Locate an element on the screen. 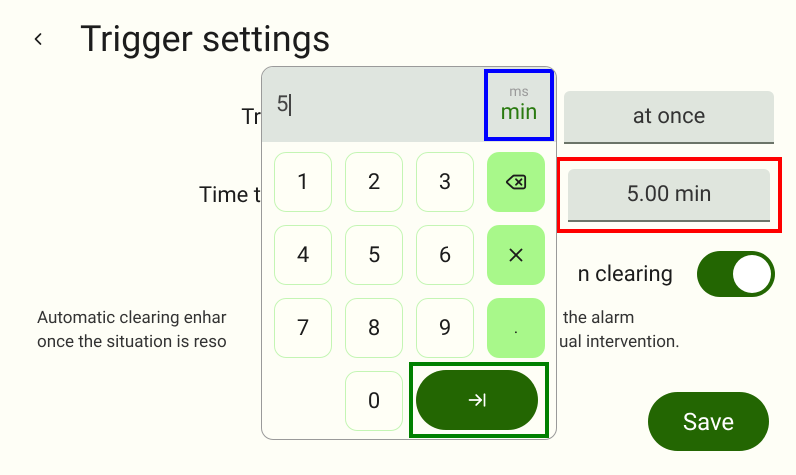  number-input: 5 is located at coordinates (283, 104).